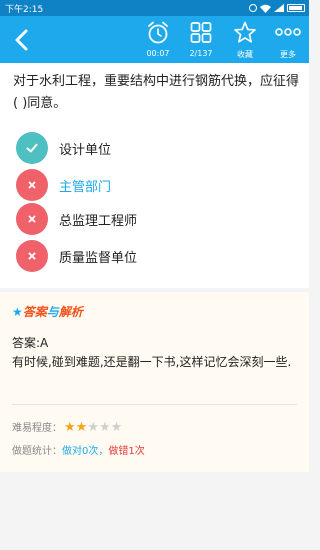 Image resolution: width=320 pixels, height=550 pixels. What do you see at coordinates (253, 8) in the screenshot?
I see `alarm-status-icon` at bounding box center [253, 8].